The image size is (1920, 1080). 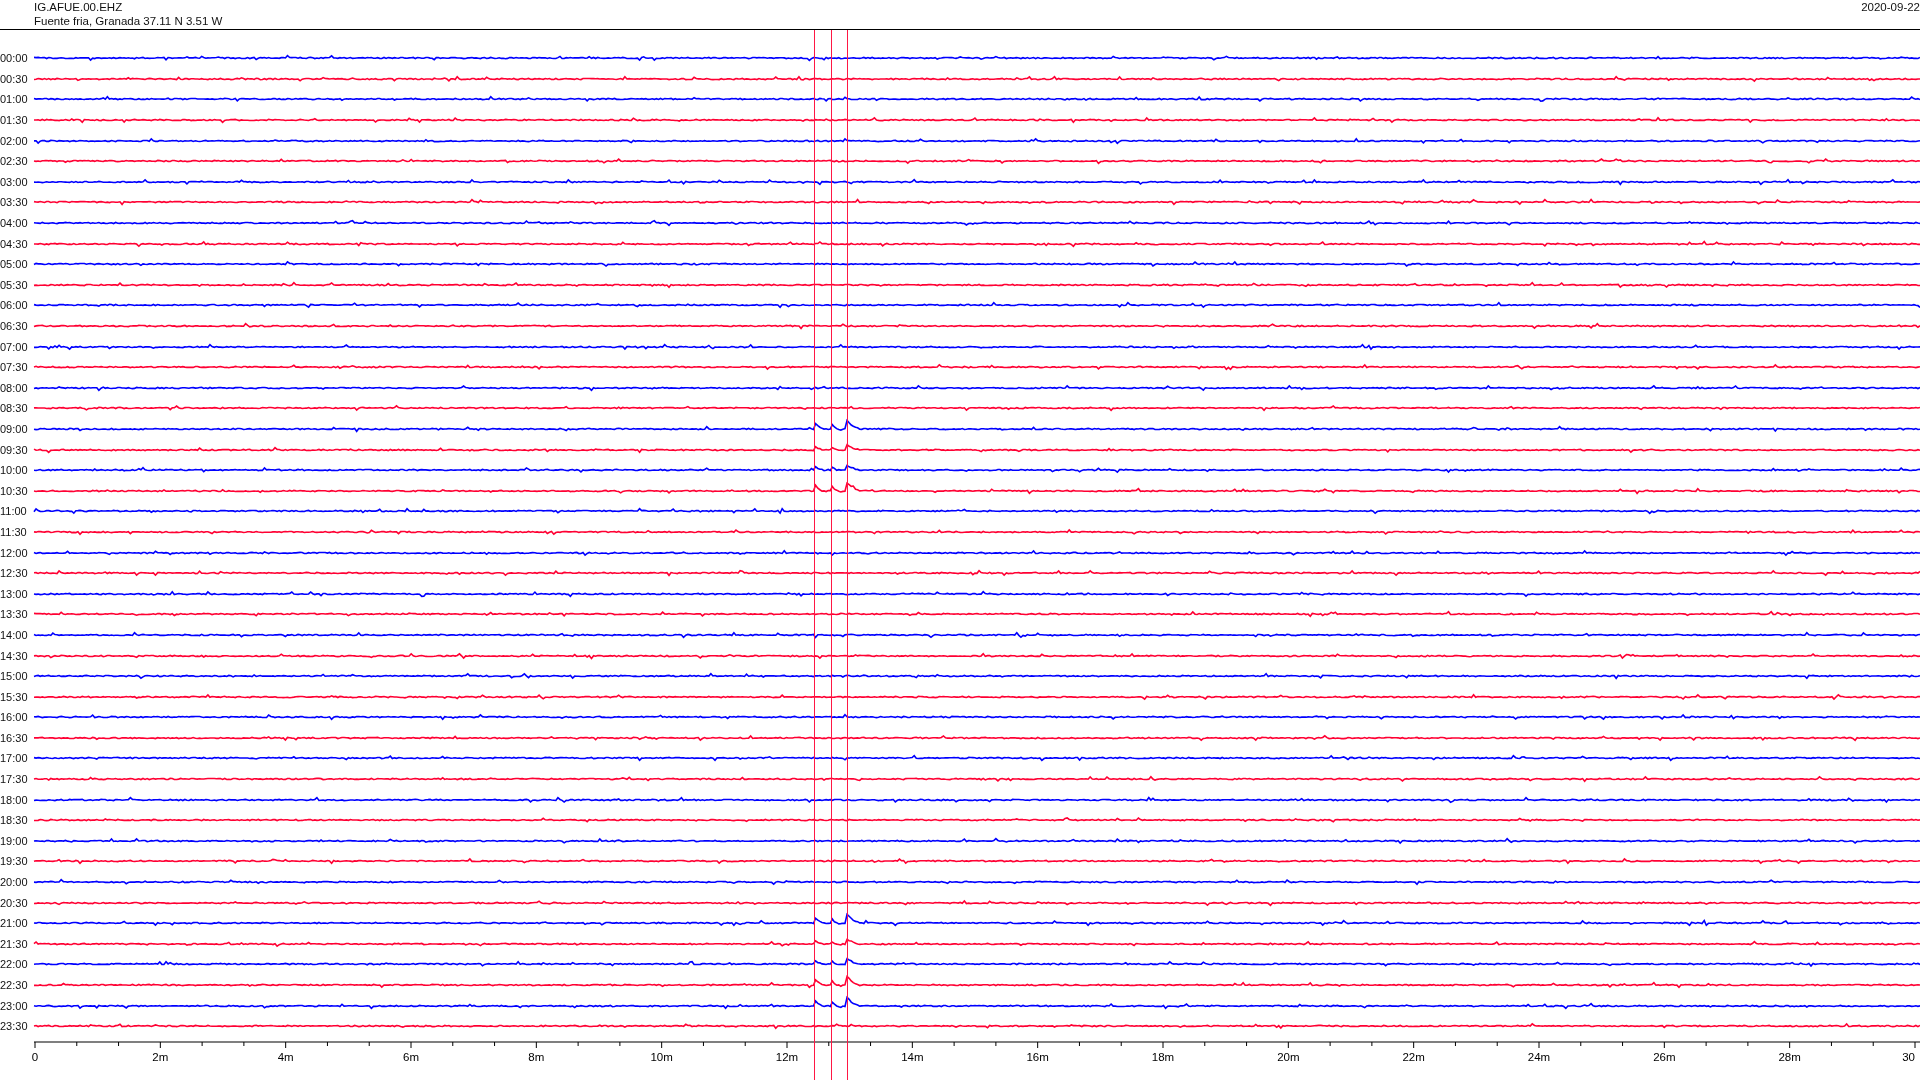 I want to click on time-label: 04:30, so click(x=14, y=243).